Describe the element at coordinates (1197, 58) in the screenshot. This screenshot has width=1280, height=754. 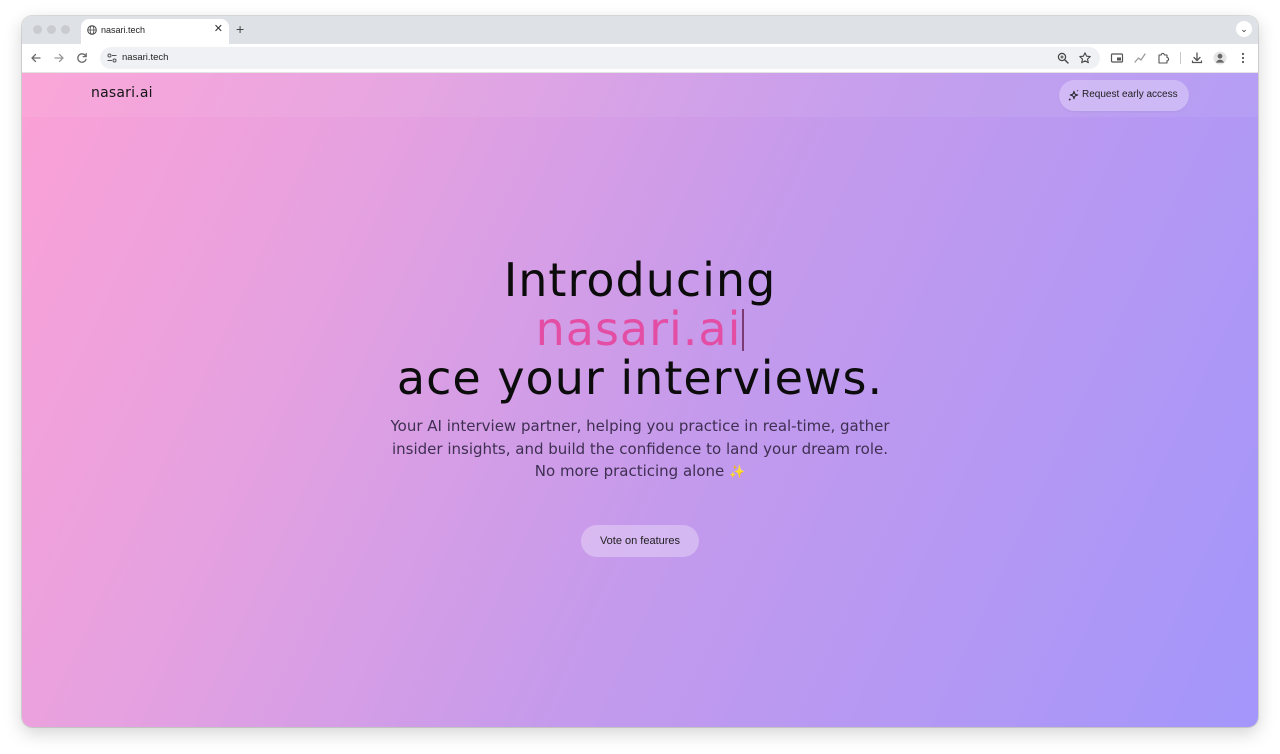
I see `download-icon` at that location.